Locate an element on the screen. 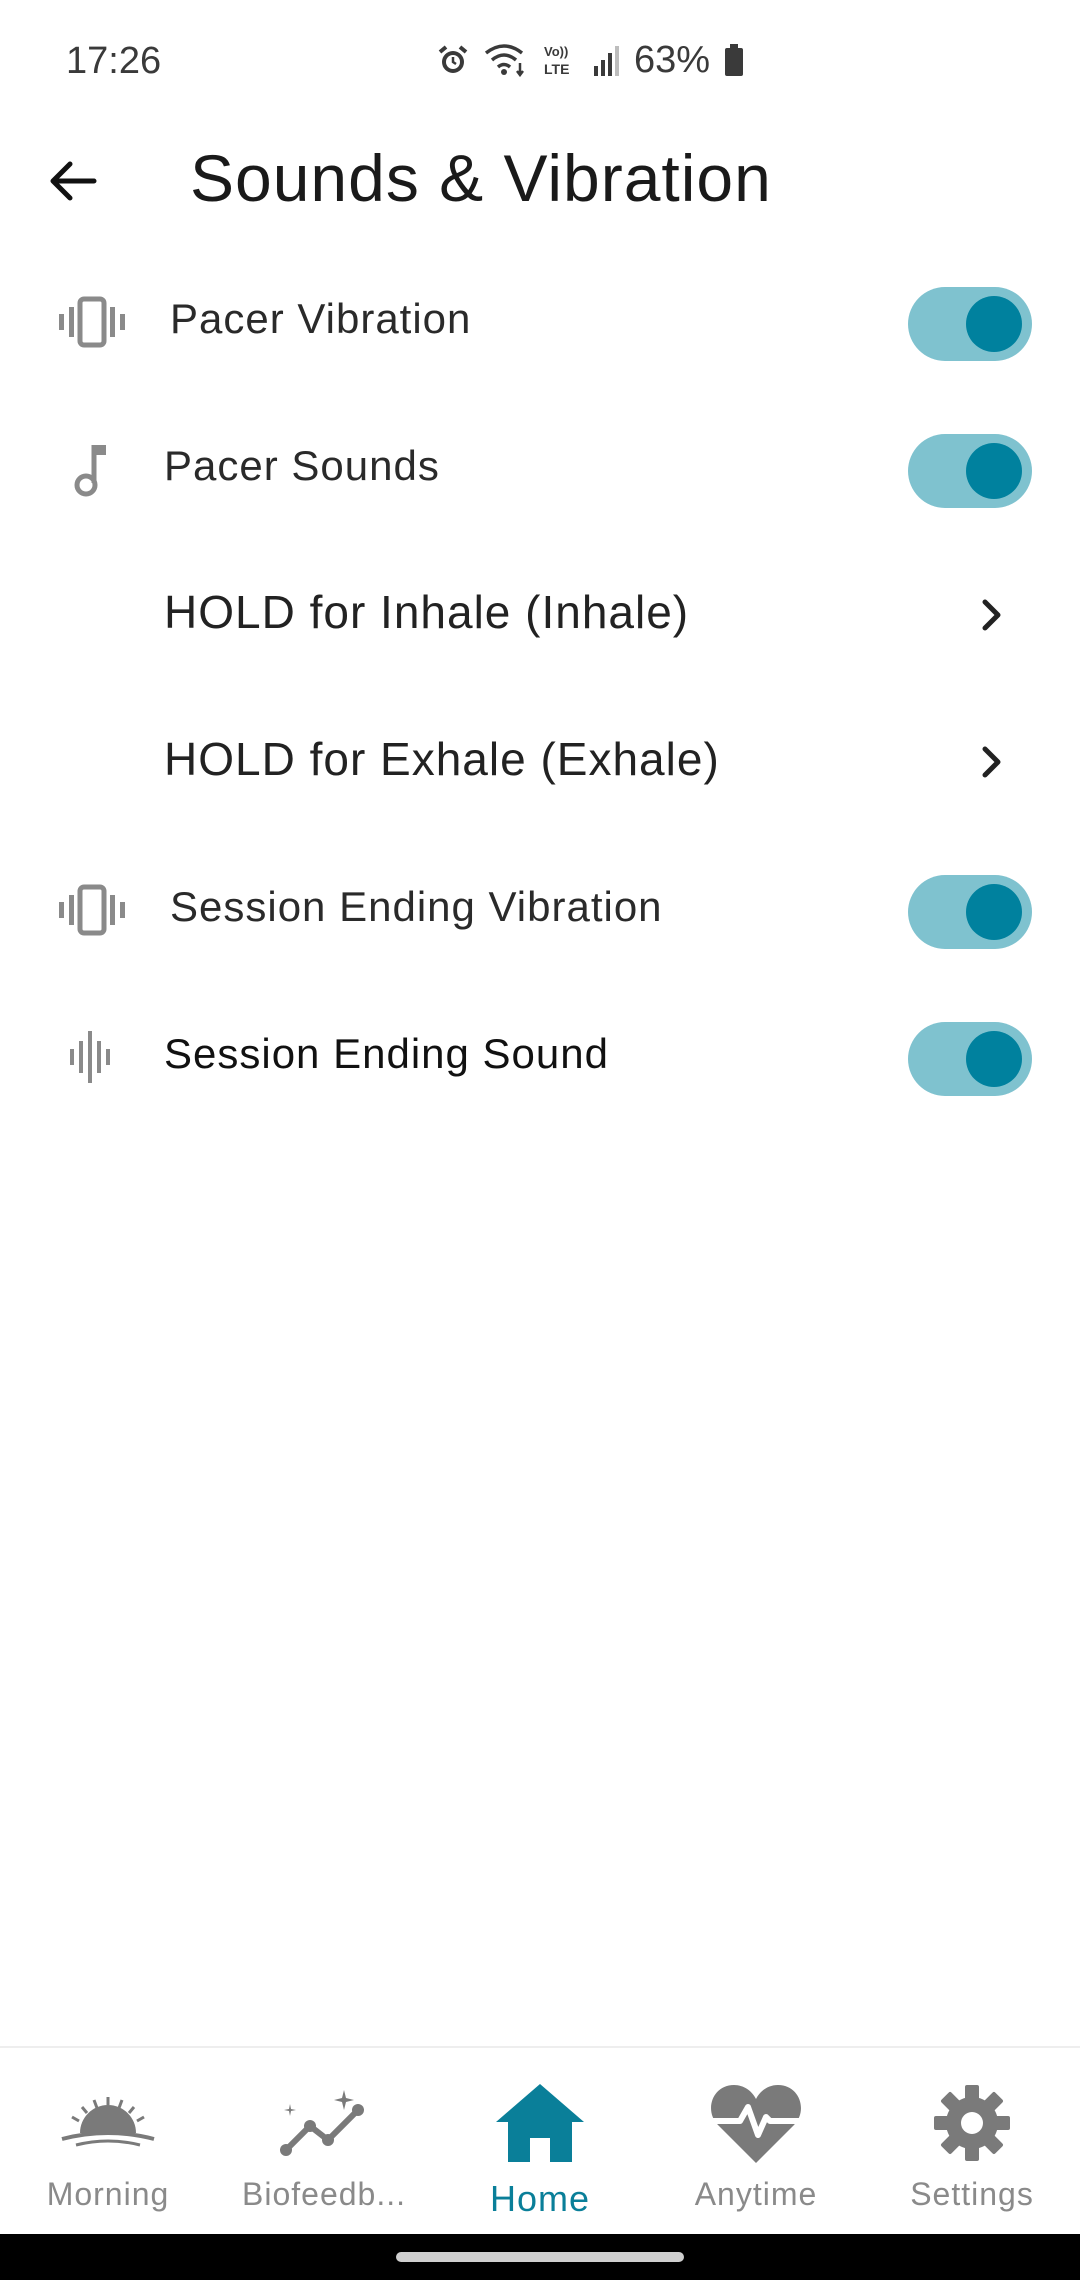  battery-percentage: 63% is located at coordinates (671, 59).